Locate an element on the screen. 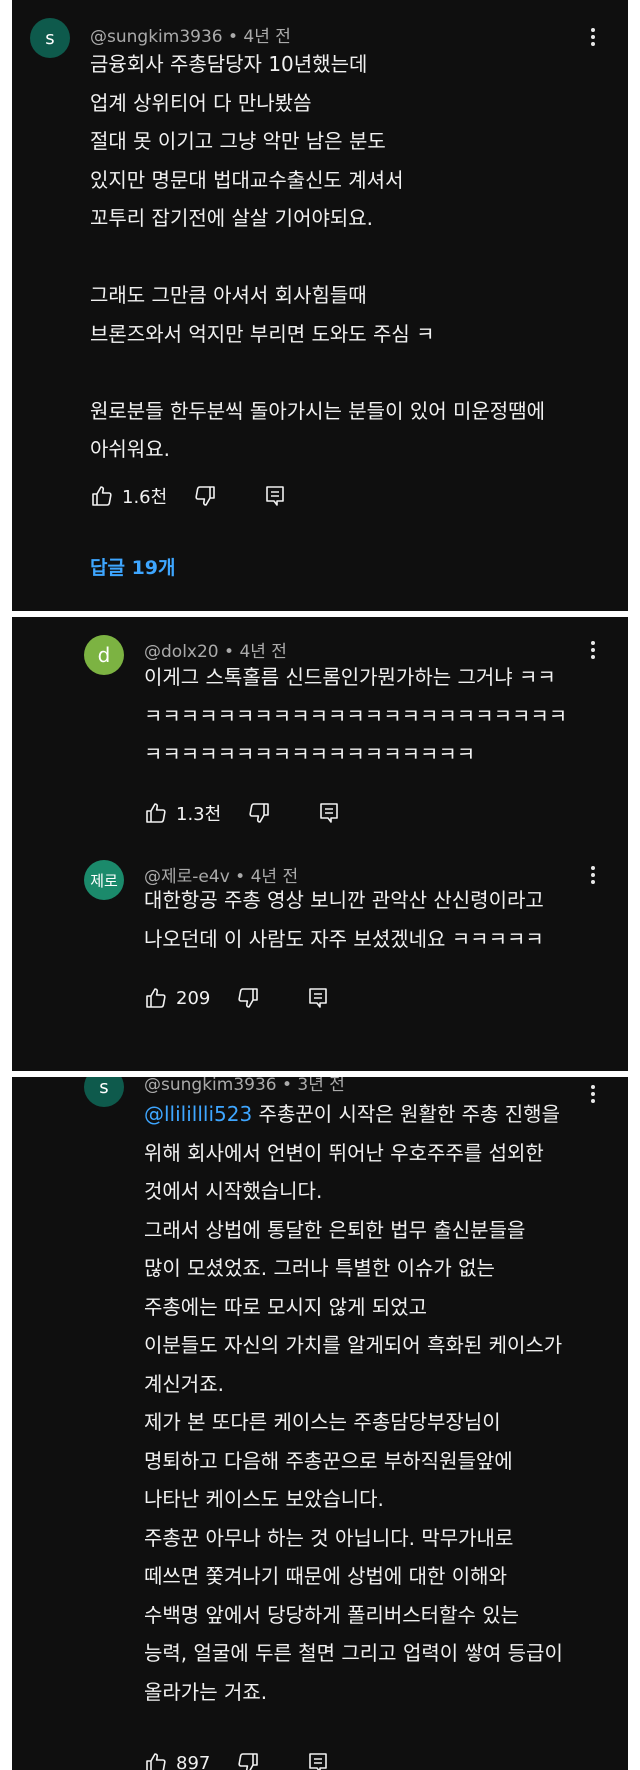 The width and height of the screenshot is (640, 1770). comment-line: 능력, 얼굴에 두른 철면 그리고 업력이 쌓여 등급이 is located at coordinates (353, 1653).